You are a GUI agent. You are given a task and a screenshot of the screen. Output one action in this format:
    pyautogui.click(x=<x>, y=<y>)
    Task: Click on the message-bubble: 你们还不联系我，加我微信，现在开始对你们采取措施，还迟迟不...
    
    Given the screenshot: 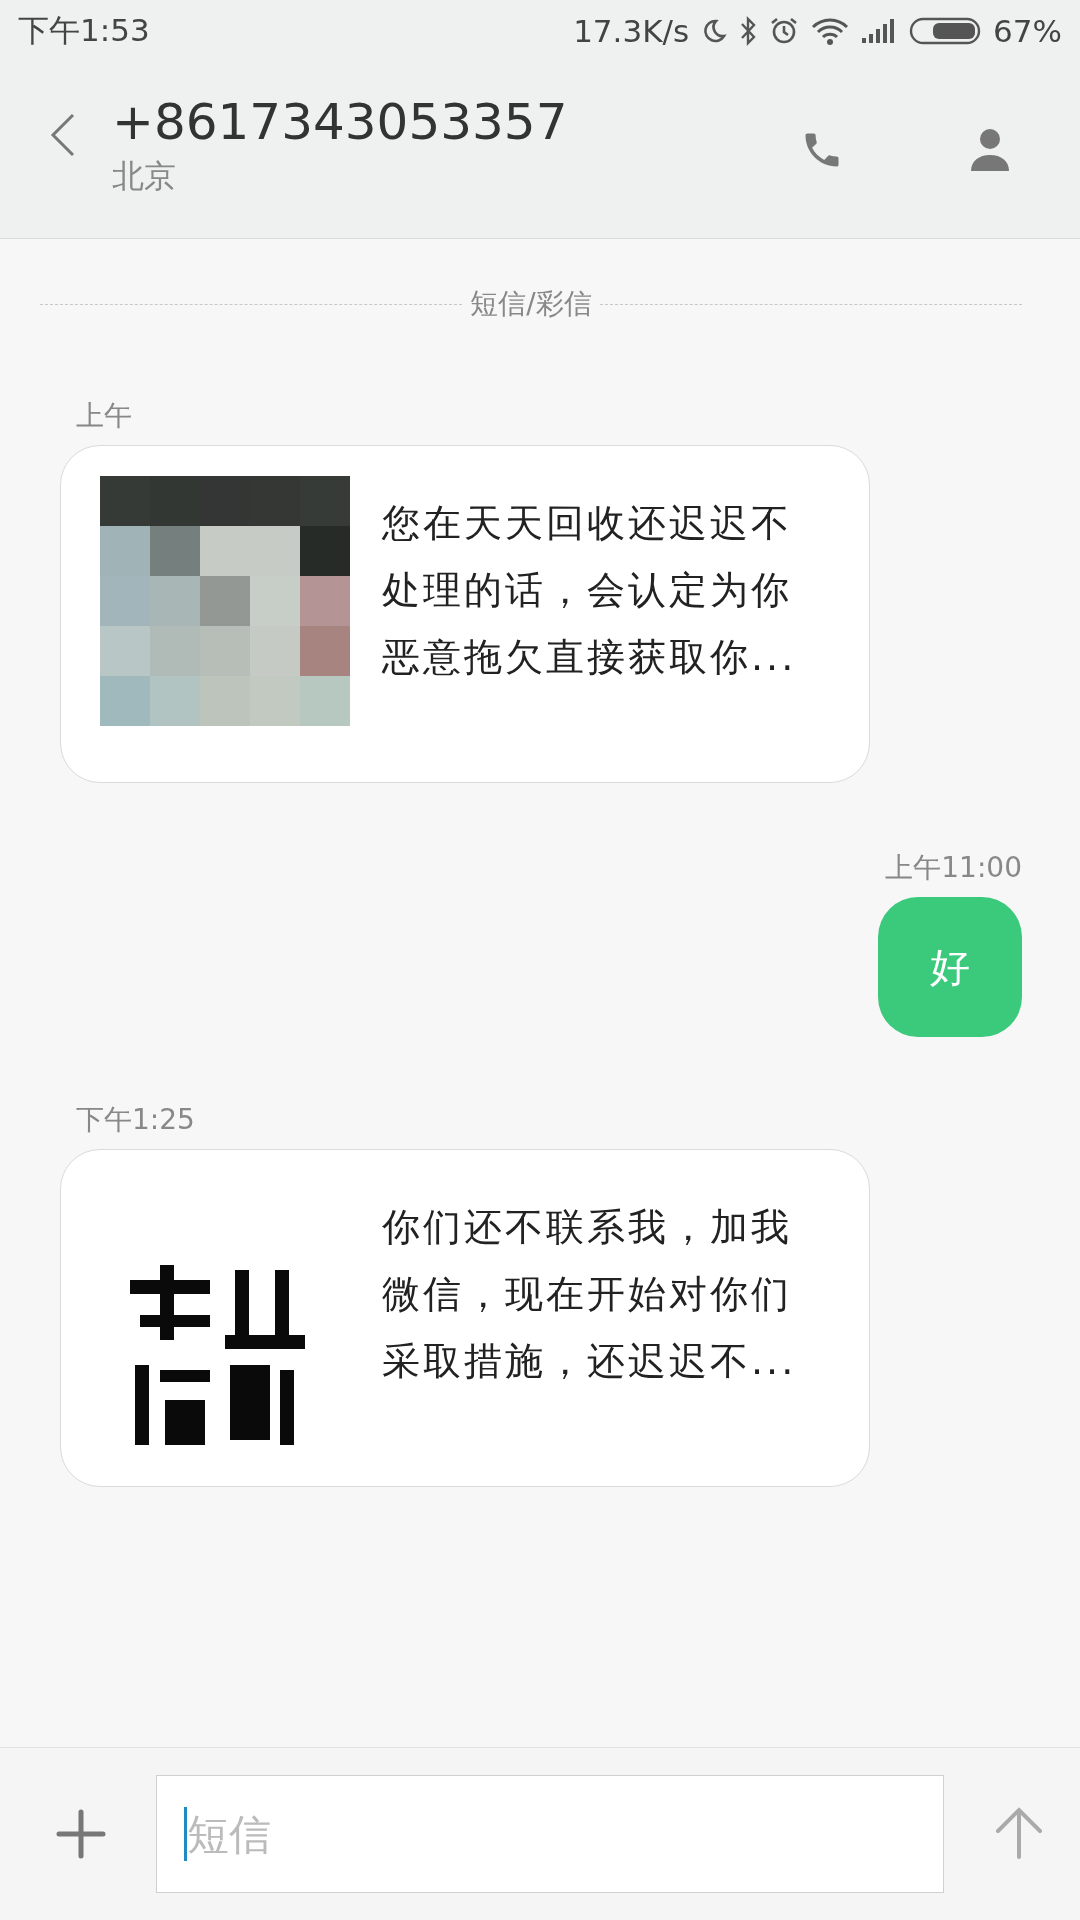 What is the action you would take?
    pyautogui.click(x=465, y=1318)
    